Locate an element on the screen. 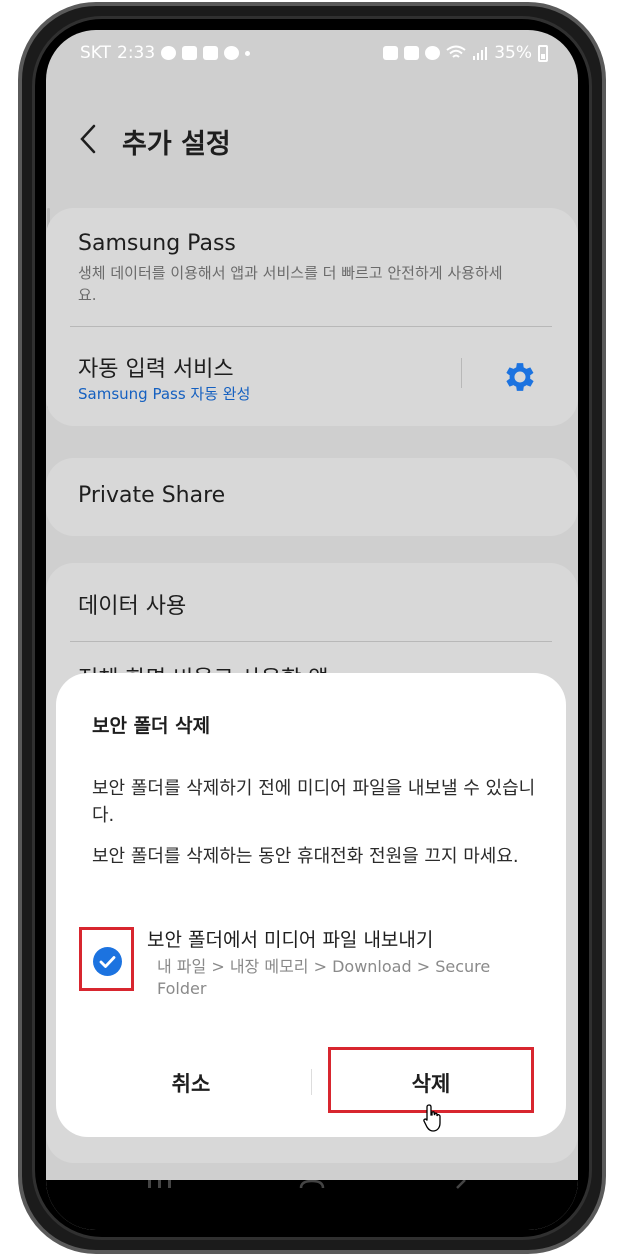 This screenshot has height=1257, width=624. export-media-label: 보안 폴더에서 미디어 파일 내보내기 is located at coordinates (290, 938).